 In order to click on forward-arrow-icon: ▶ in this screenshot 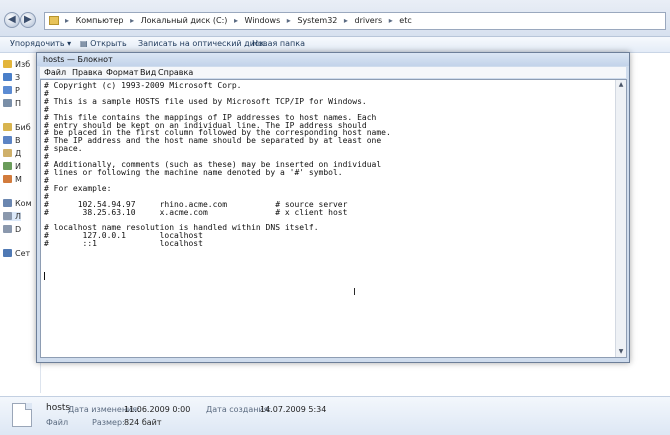, I will do `click(28, 19)`.